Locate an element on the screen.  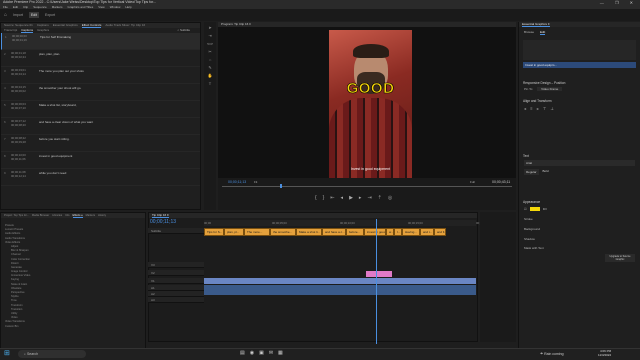
tab-audio-mixer: Audio Track Mixer: Tip Clip 16 is located at coordinates (125, 25).